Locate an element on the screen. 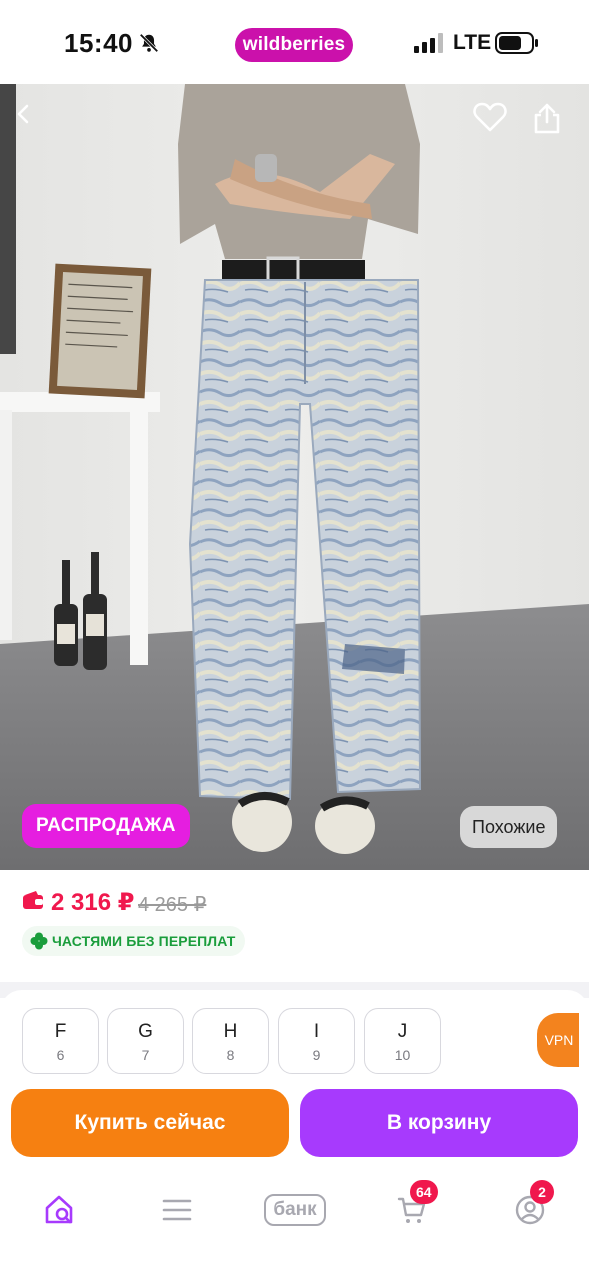 The height and width of the screenshot is (1280, 589). clock: 15:40 is located at coordinates (98, 43).